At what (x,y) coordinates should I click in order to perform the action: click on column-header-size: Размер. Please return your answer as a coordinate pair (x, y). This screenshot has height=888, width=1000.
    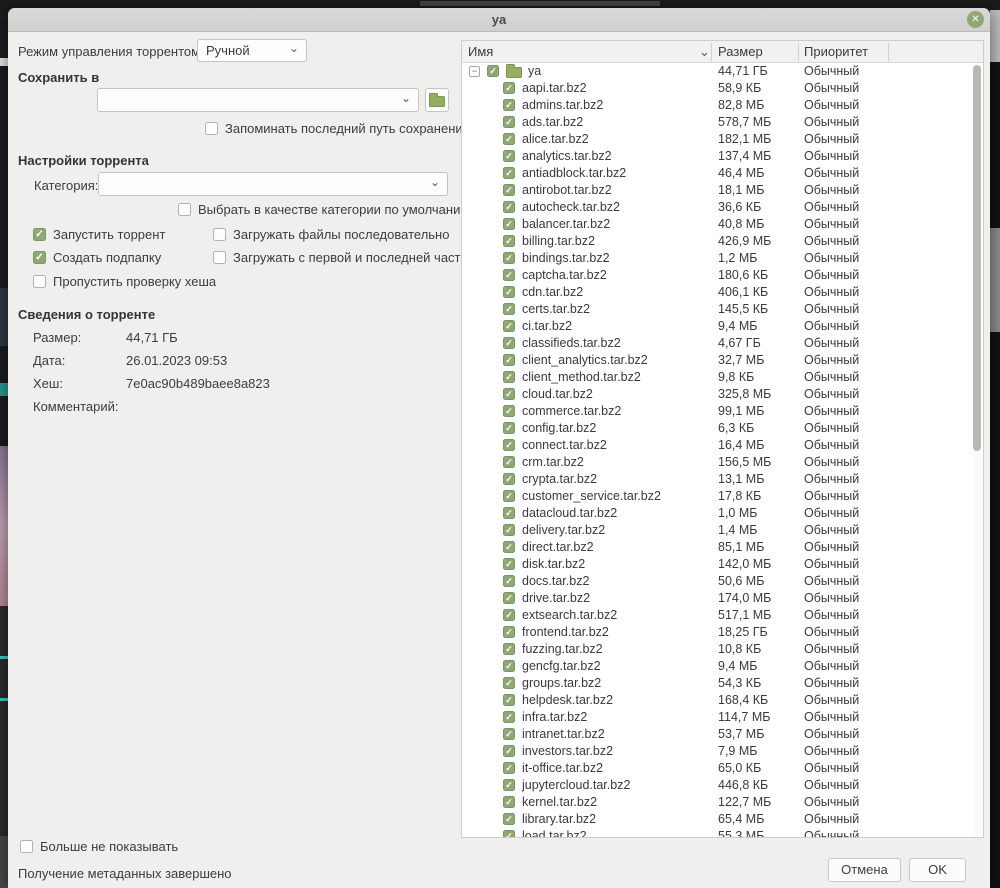
    Looking at the image, I should click on (740, 51).